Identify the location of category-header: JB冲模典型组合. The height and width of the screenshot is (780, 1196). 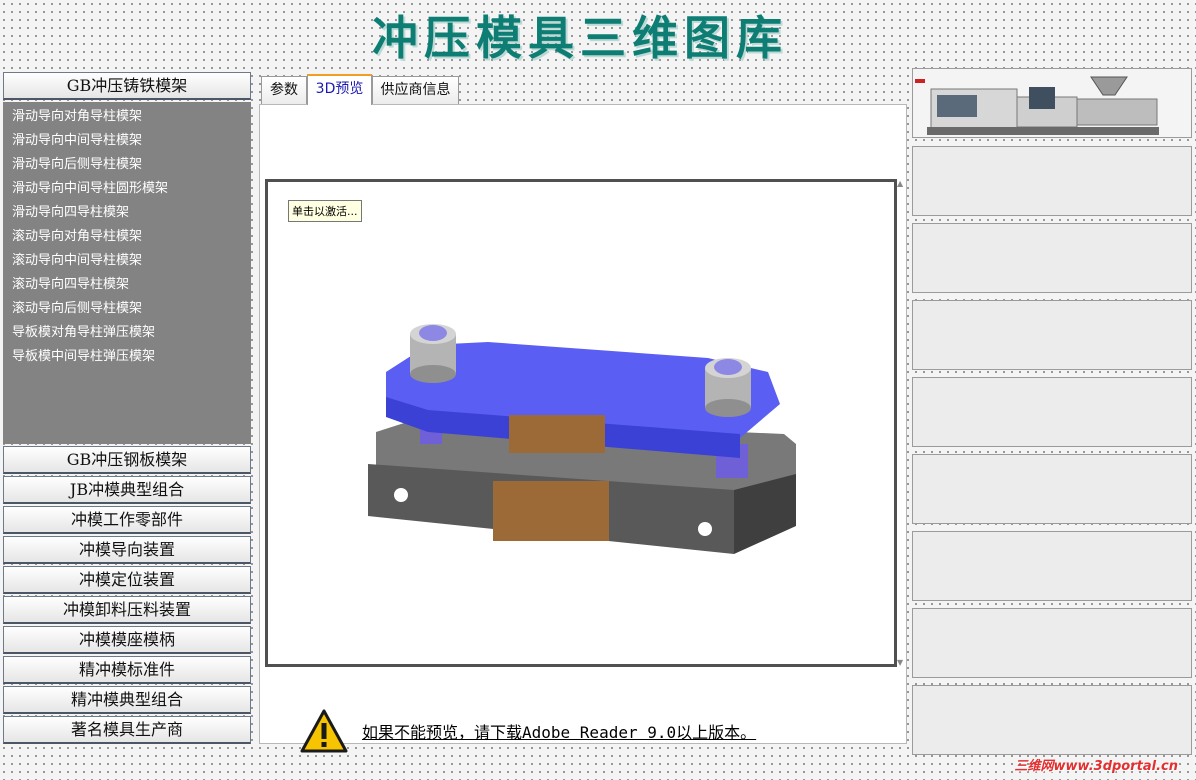
(127, 490).